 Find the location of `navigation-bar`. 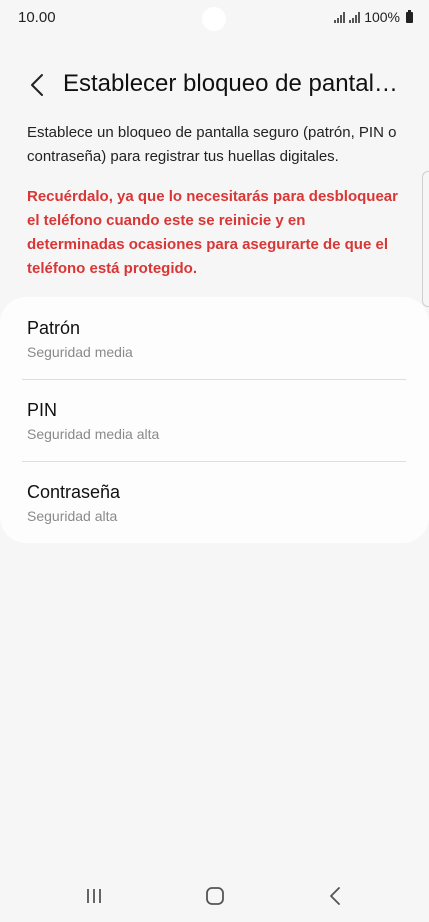

navigation-bar is located at coordinates (214, 896).